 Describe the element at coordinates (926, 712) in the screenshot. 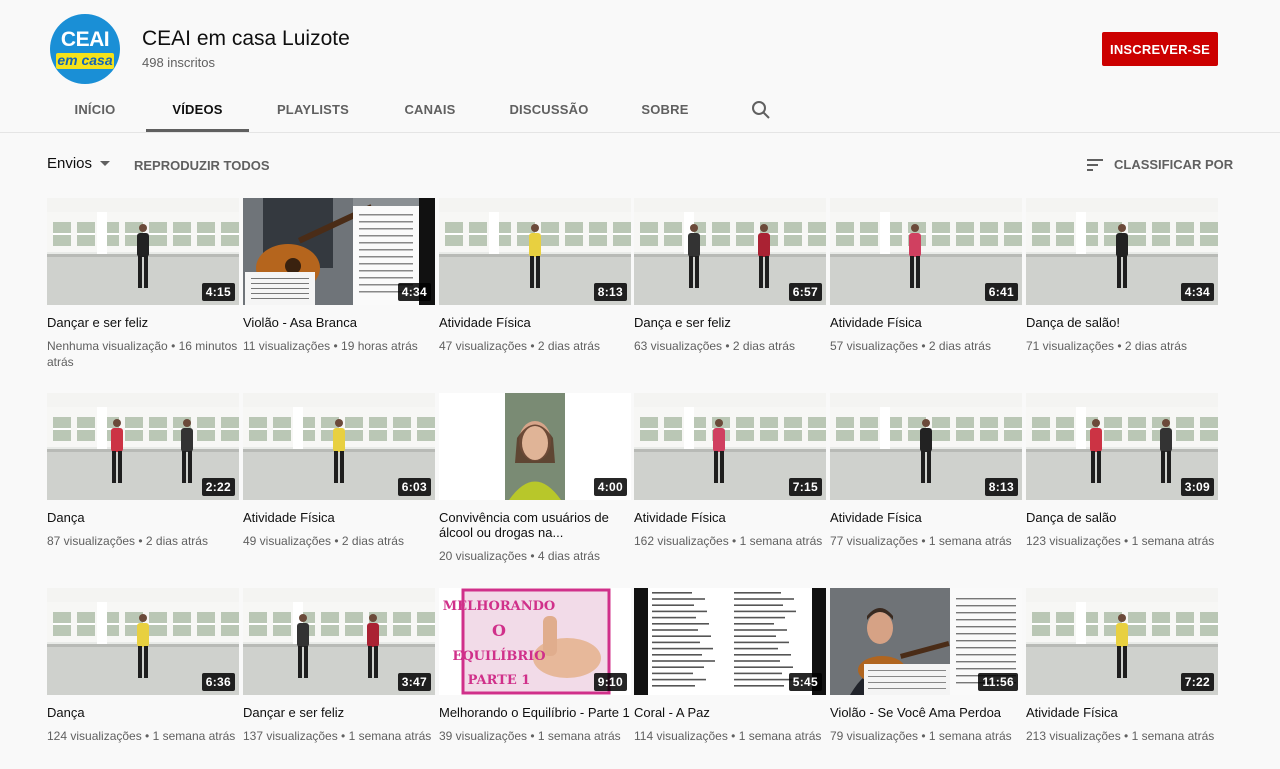

I see `video-title: Violão - Se Você Ama Perdoa` at that location.